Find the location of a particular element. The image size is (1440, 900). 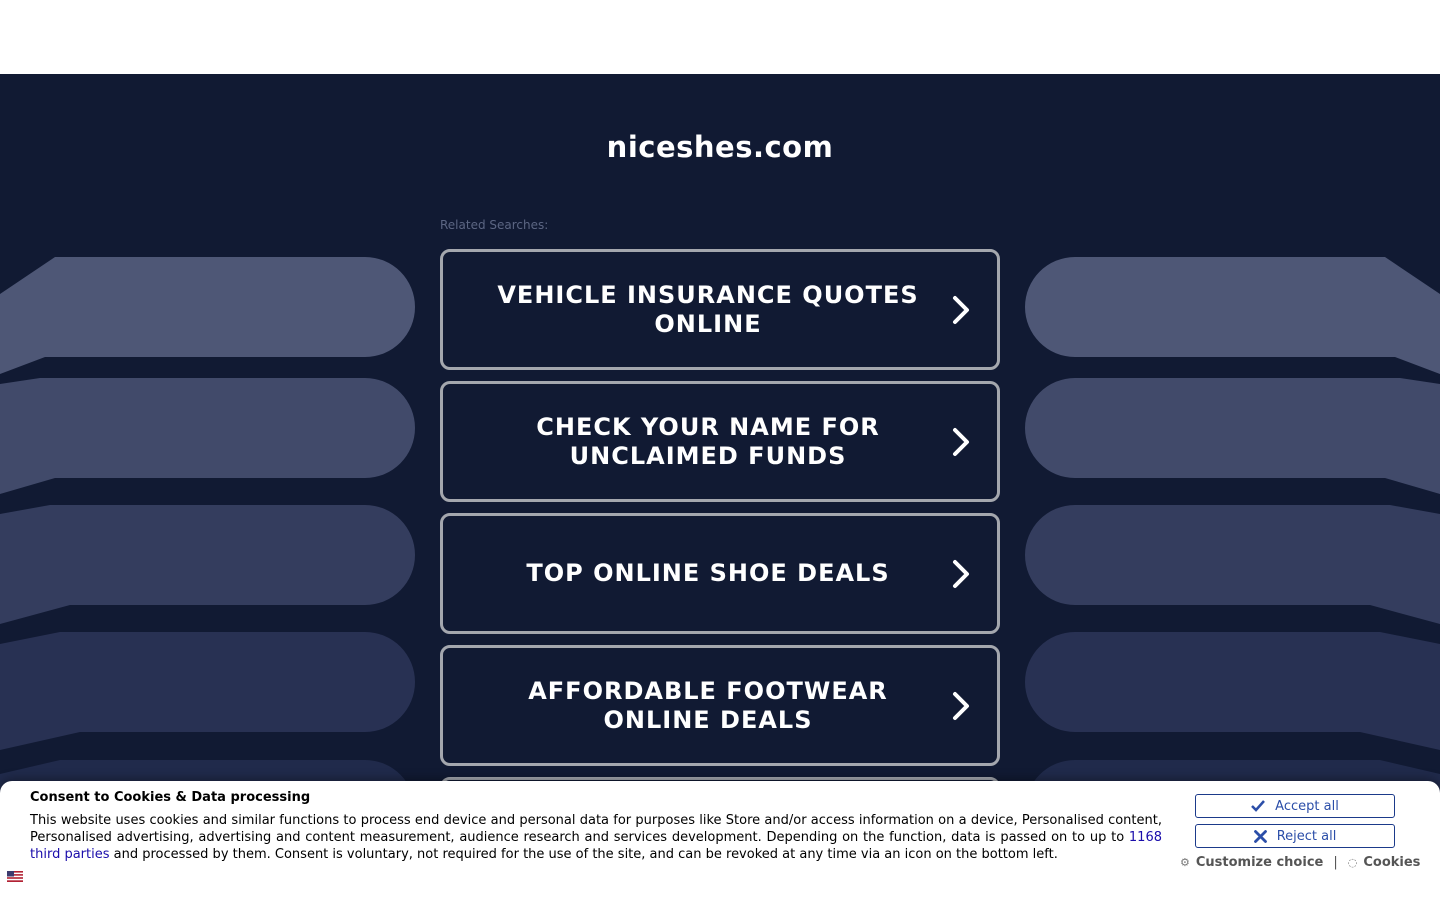

gear-icon: ⚙ is located at coordinates (1185, 862).